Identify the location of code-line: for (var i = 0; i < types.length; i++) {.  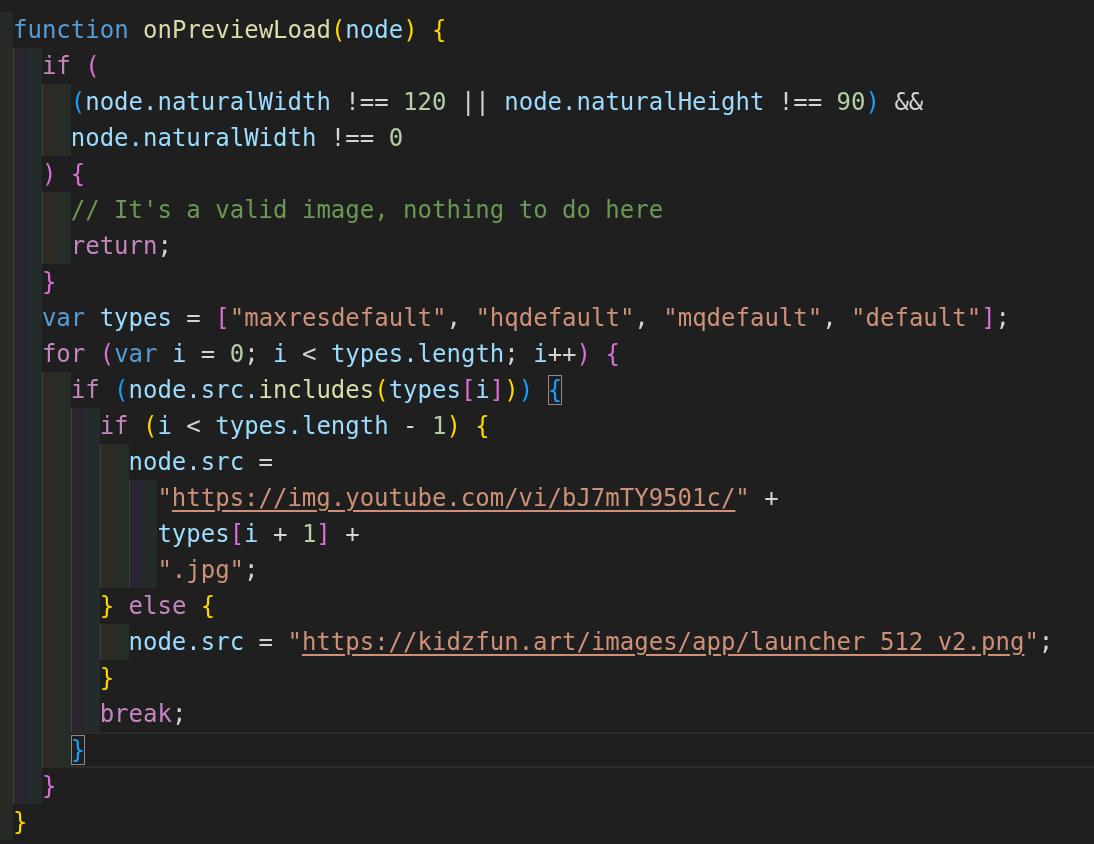
(330, 354).